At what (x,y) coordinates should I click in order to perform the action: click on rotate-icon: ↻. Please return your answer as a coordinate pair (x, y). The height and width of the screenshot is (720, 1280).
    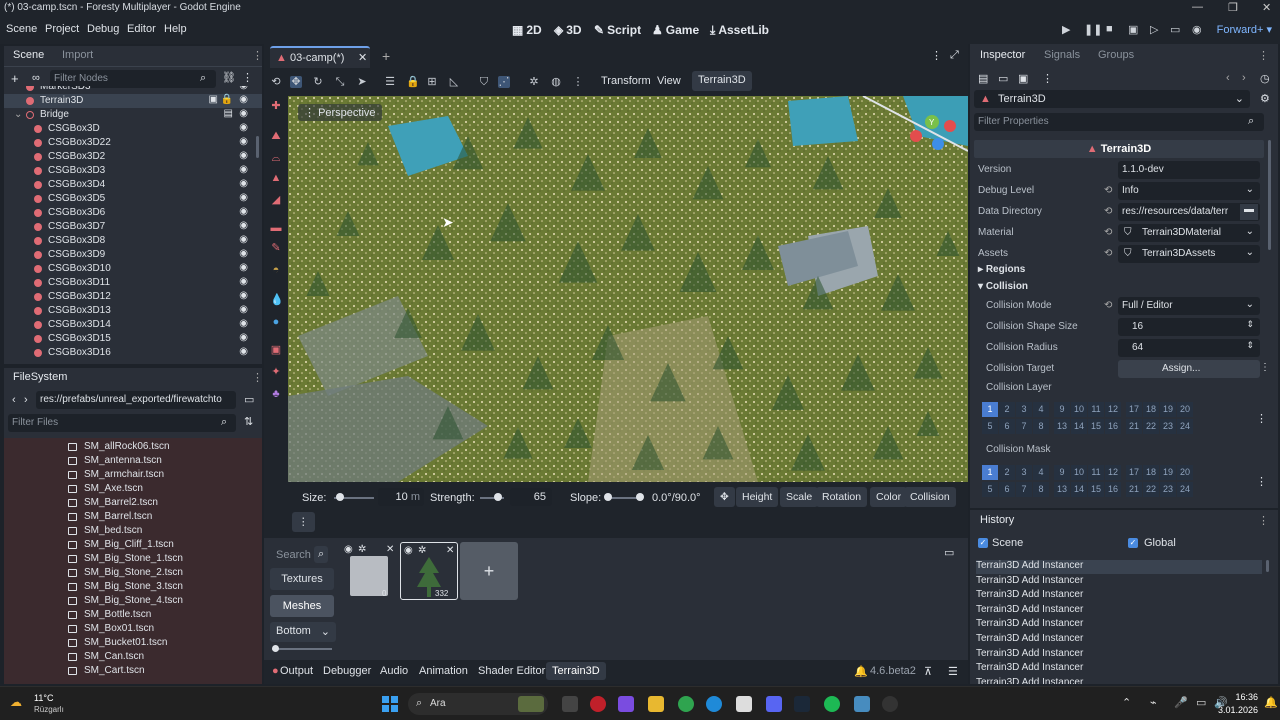
    Looking at the image, I should click on (318, 82).